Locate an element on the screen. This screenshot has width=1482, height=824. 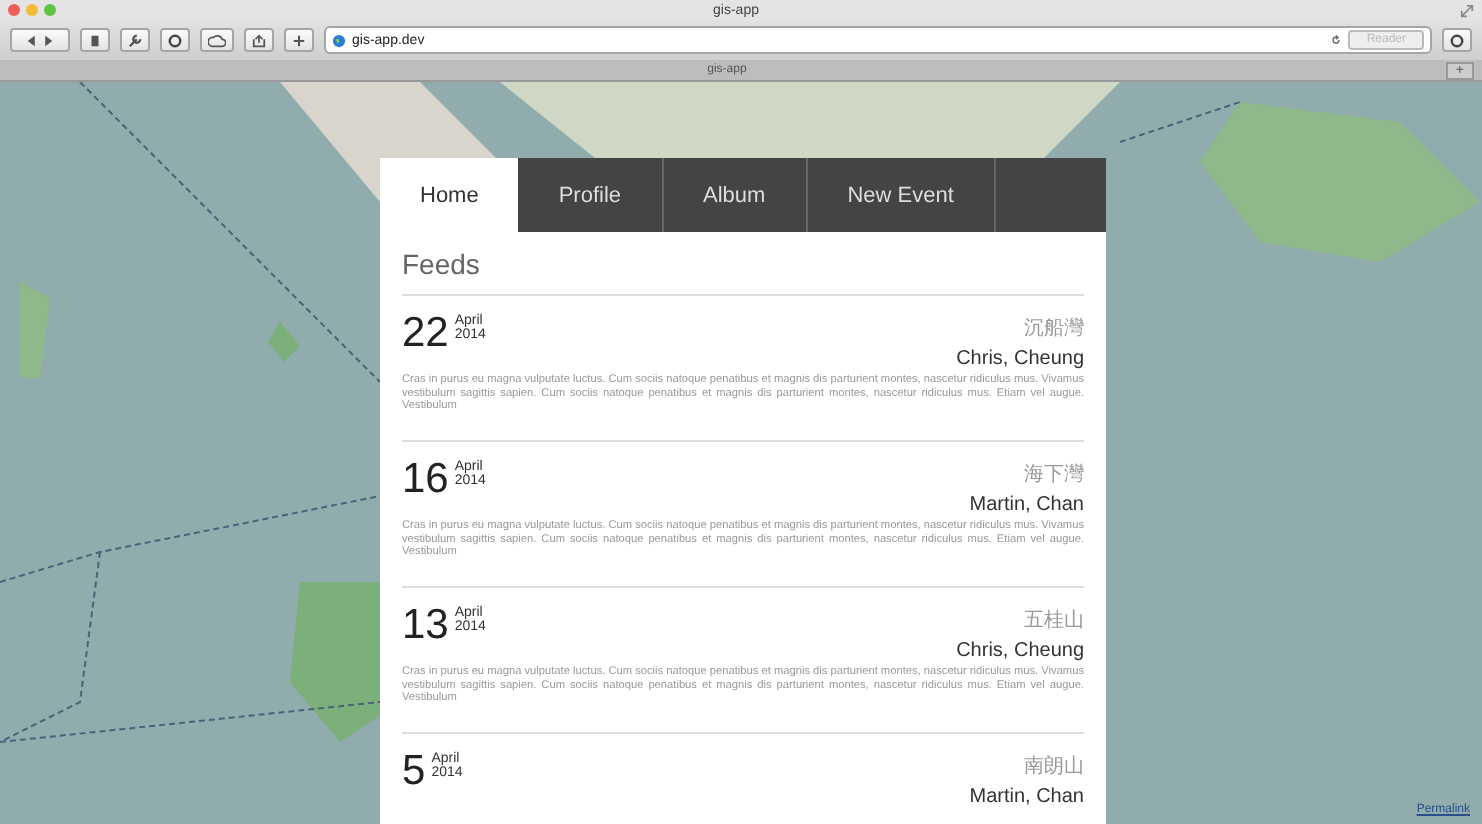
share-icon is located at coordinates (259, 40).